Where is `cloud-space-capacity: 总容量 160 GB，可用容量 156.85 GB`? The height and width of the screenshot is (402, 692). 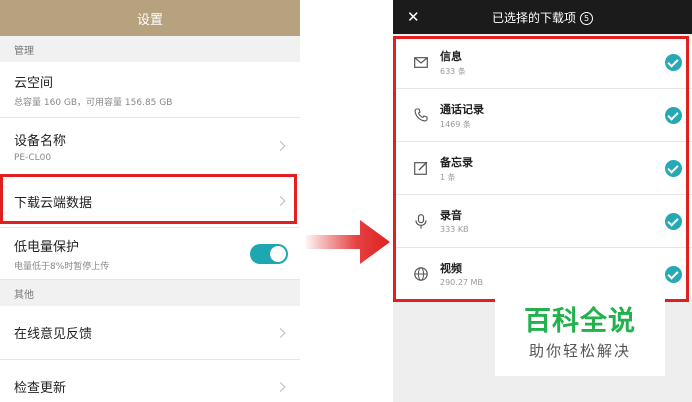 cloud-space-capacity: 总容量 160 GB，可用容量 156.85 GB is located at coordinates (93, 102).